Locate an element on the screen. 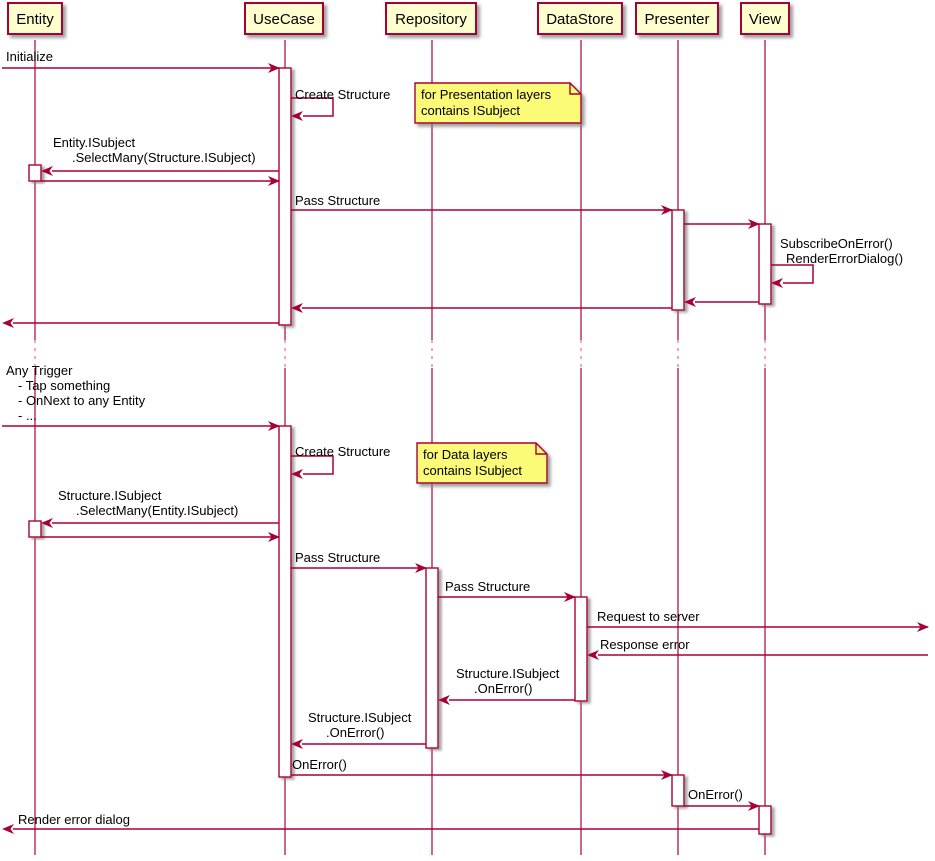 This screenshot has width=935, height=861. message-m12: Create Structure is located at coordinates (340, 461).